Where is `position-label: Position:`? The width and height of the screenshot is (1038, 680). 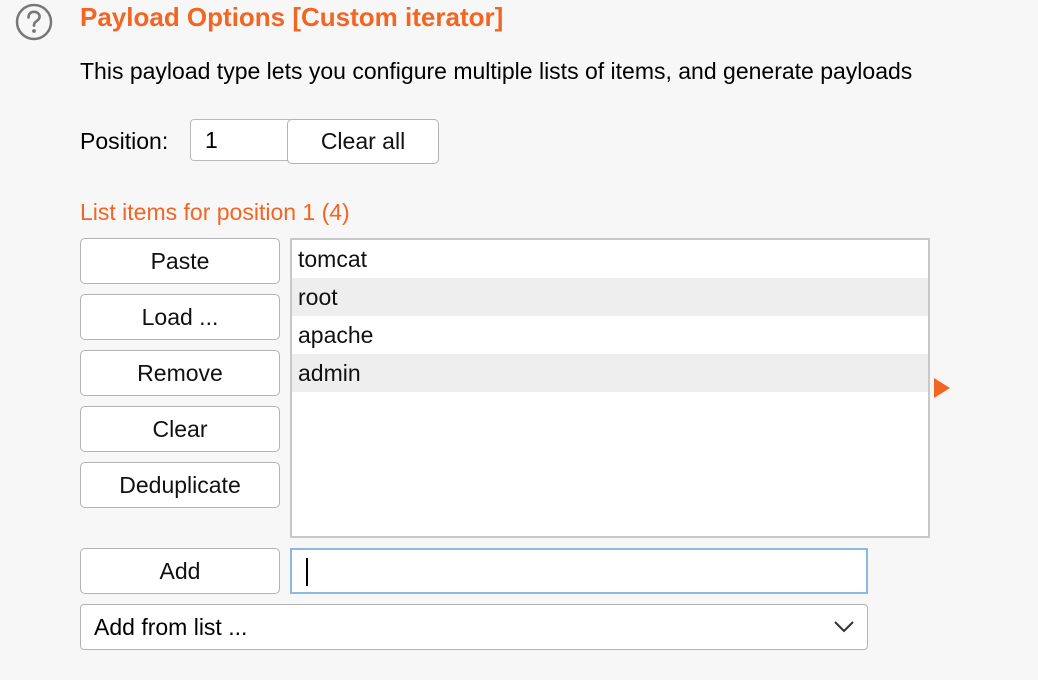 position-label: Position: is located at coordinates (124, 141).